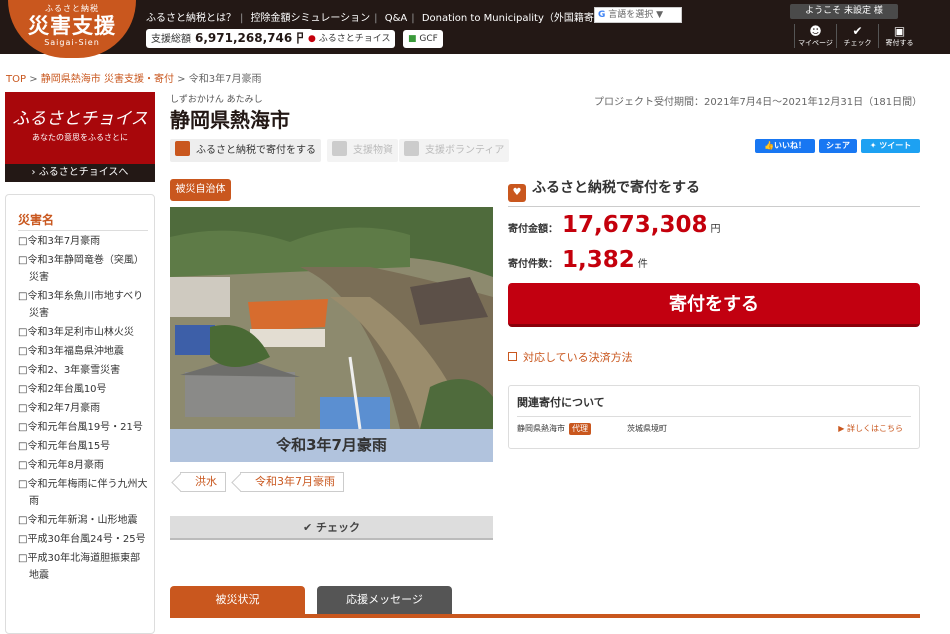 The image size is (950, 634). I want to click on furusato-choice-label: ふるさとチョイス, so click(354, 39).